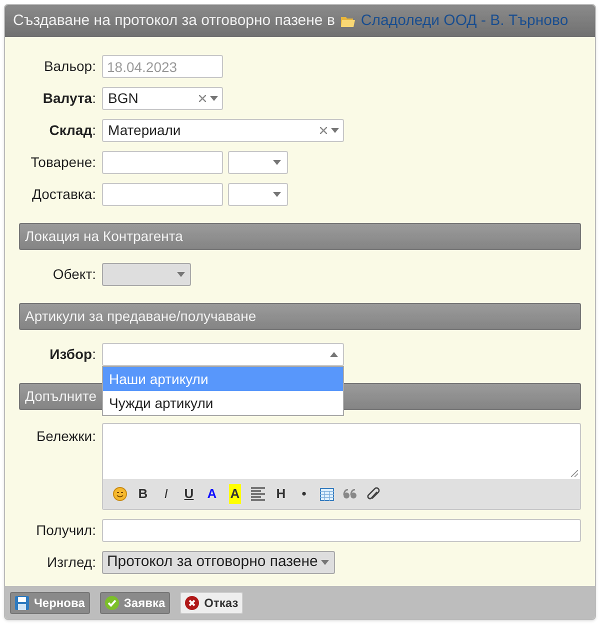 This screenshot has width=600, height=624. Describe the element at coordinates (66, 436) in the screenshot. I see `field-label: Бележки:` at that location.